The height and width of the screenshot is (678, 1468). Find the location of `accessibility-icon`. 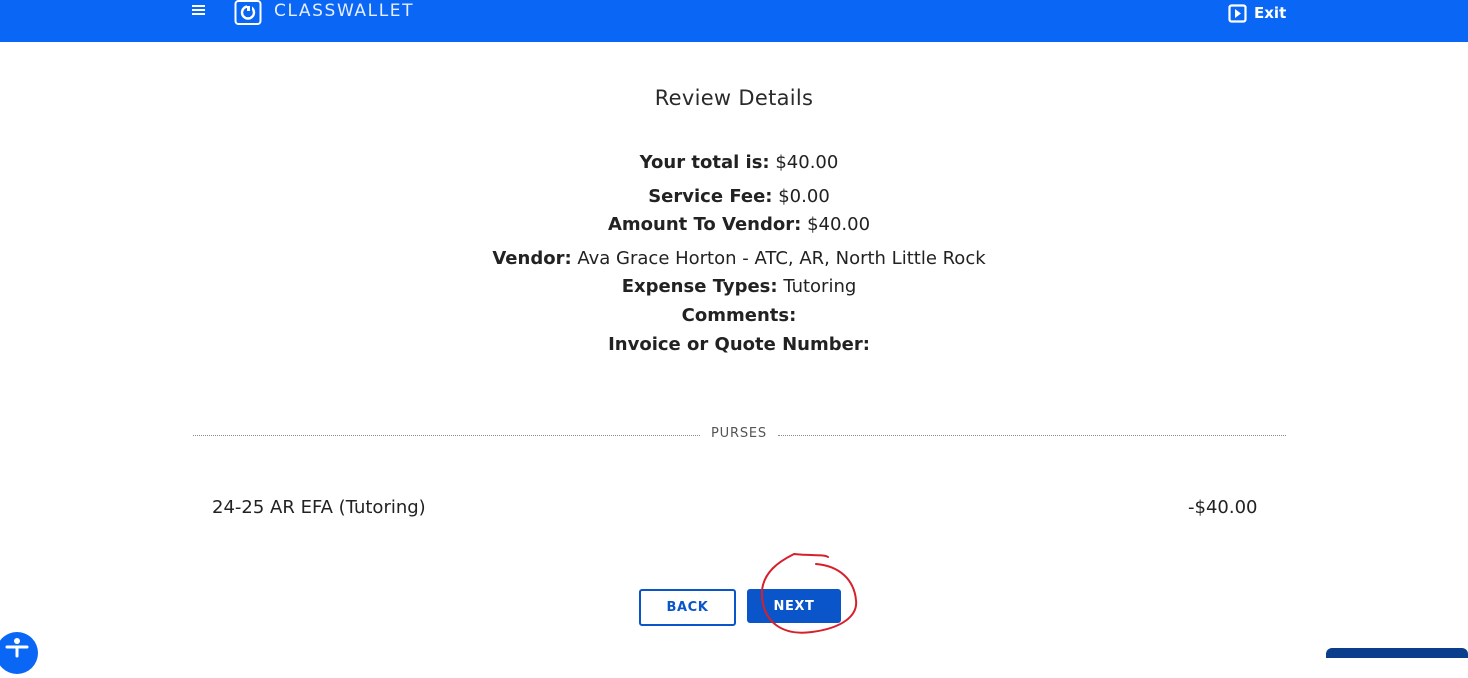

accessibility-icon is located at coordinates (17, 648).